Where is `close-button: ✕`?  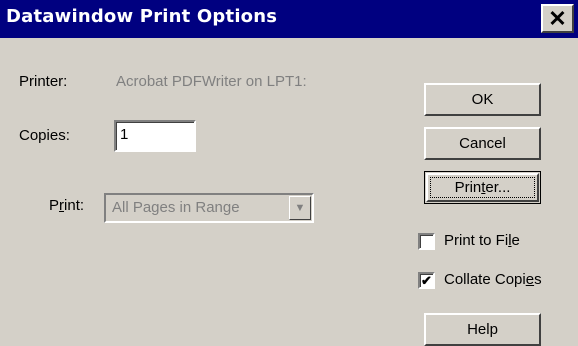 close-button: ✕ is located at coordinates (557, 18).